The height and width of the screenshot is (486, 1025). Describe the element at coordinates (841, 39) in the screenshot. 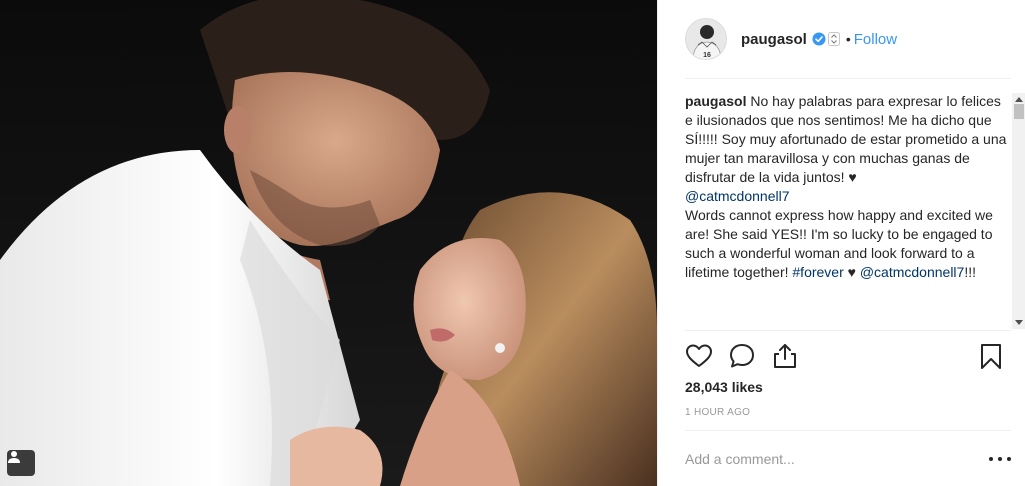

I see `post-header: 16 paugasol • Follow` at that location.